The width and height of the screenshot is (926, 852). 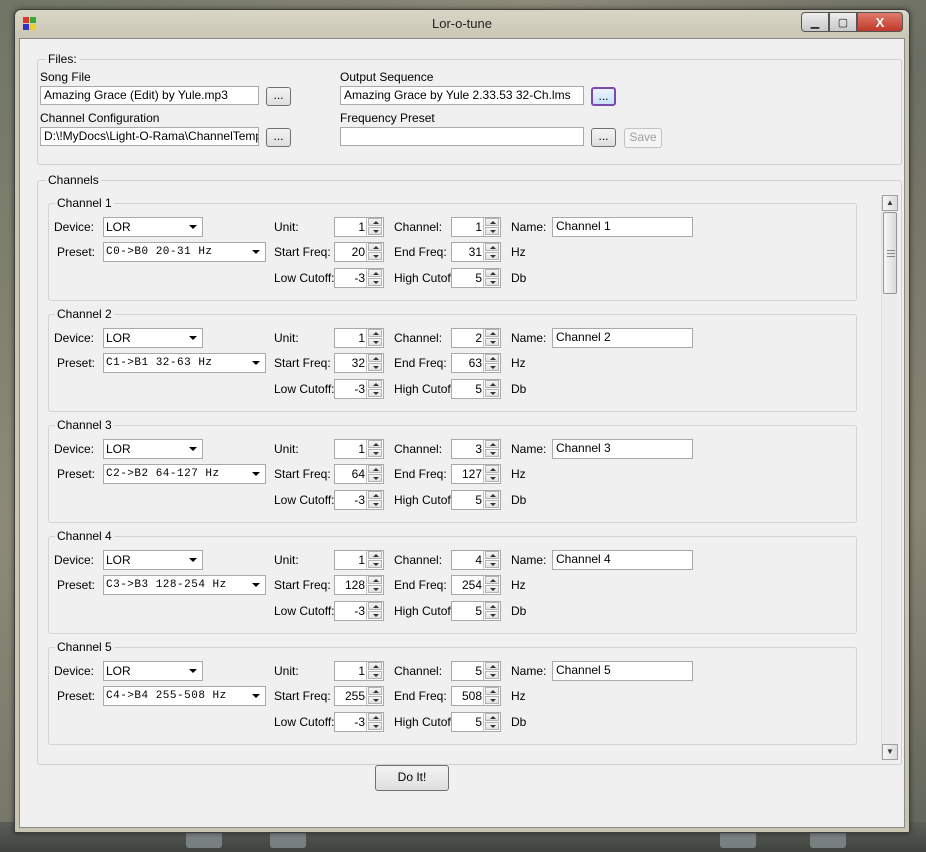 I want to click on channel-name-field: Channel 5, so click(x=622, y=671).